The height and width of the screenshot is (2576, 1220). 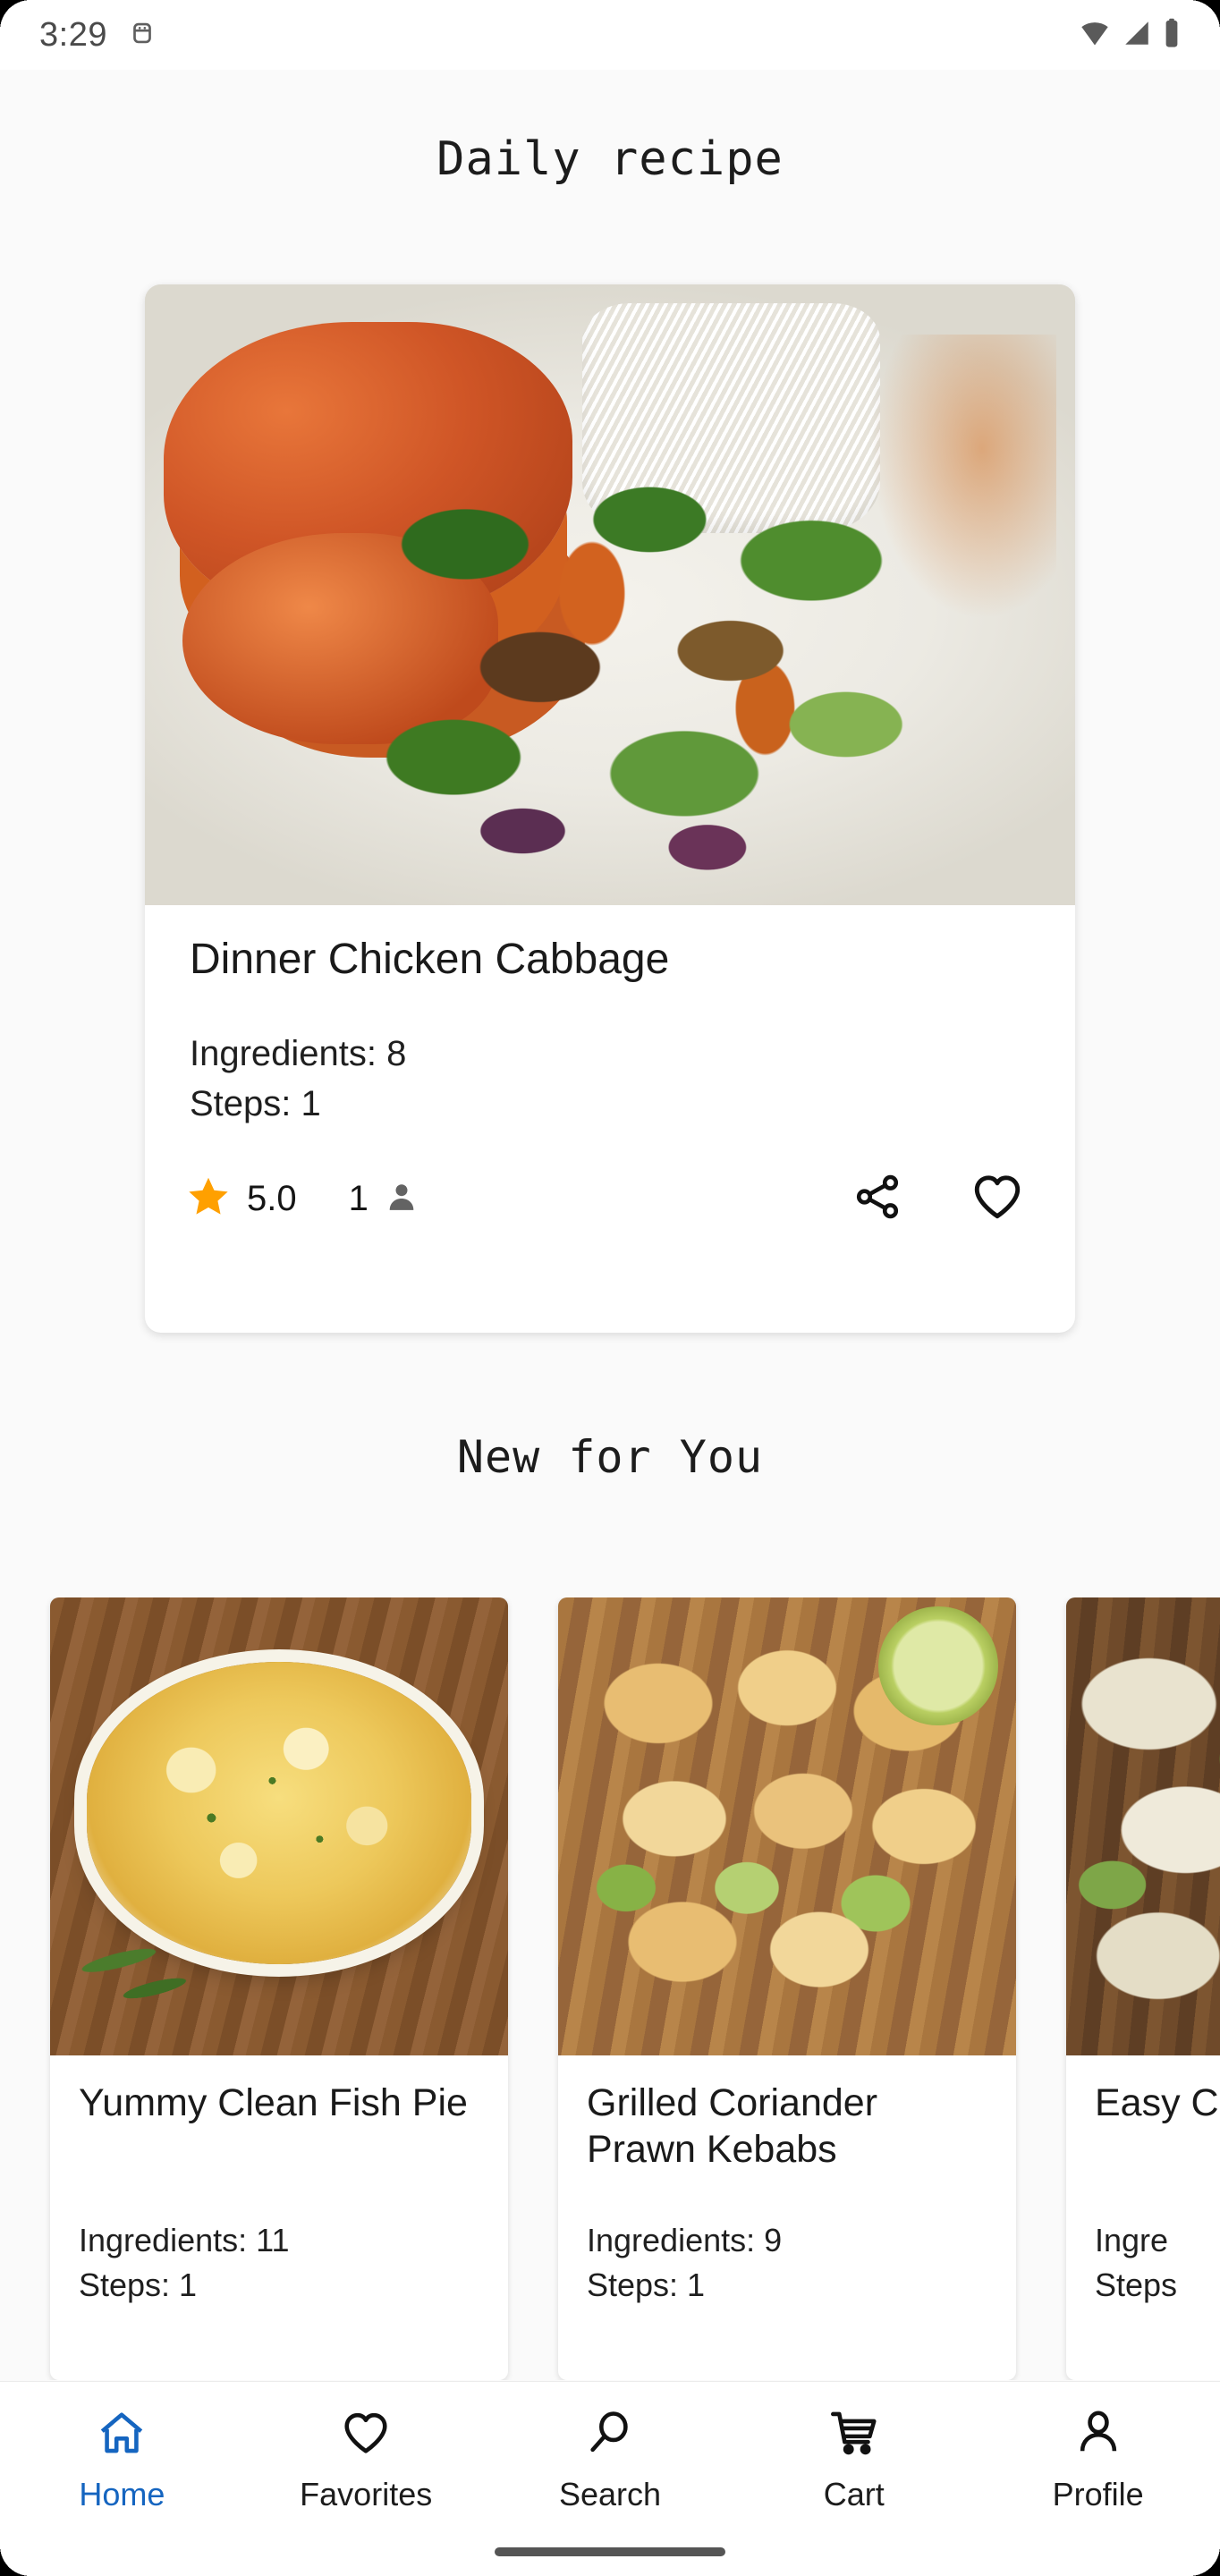 I want to click on nav-item-cart: Cart, so click(x=854, y=2460).